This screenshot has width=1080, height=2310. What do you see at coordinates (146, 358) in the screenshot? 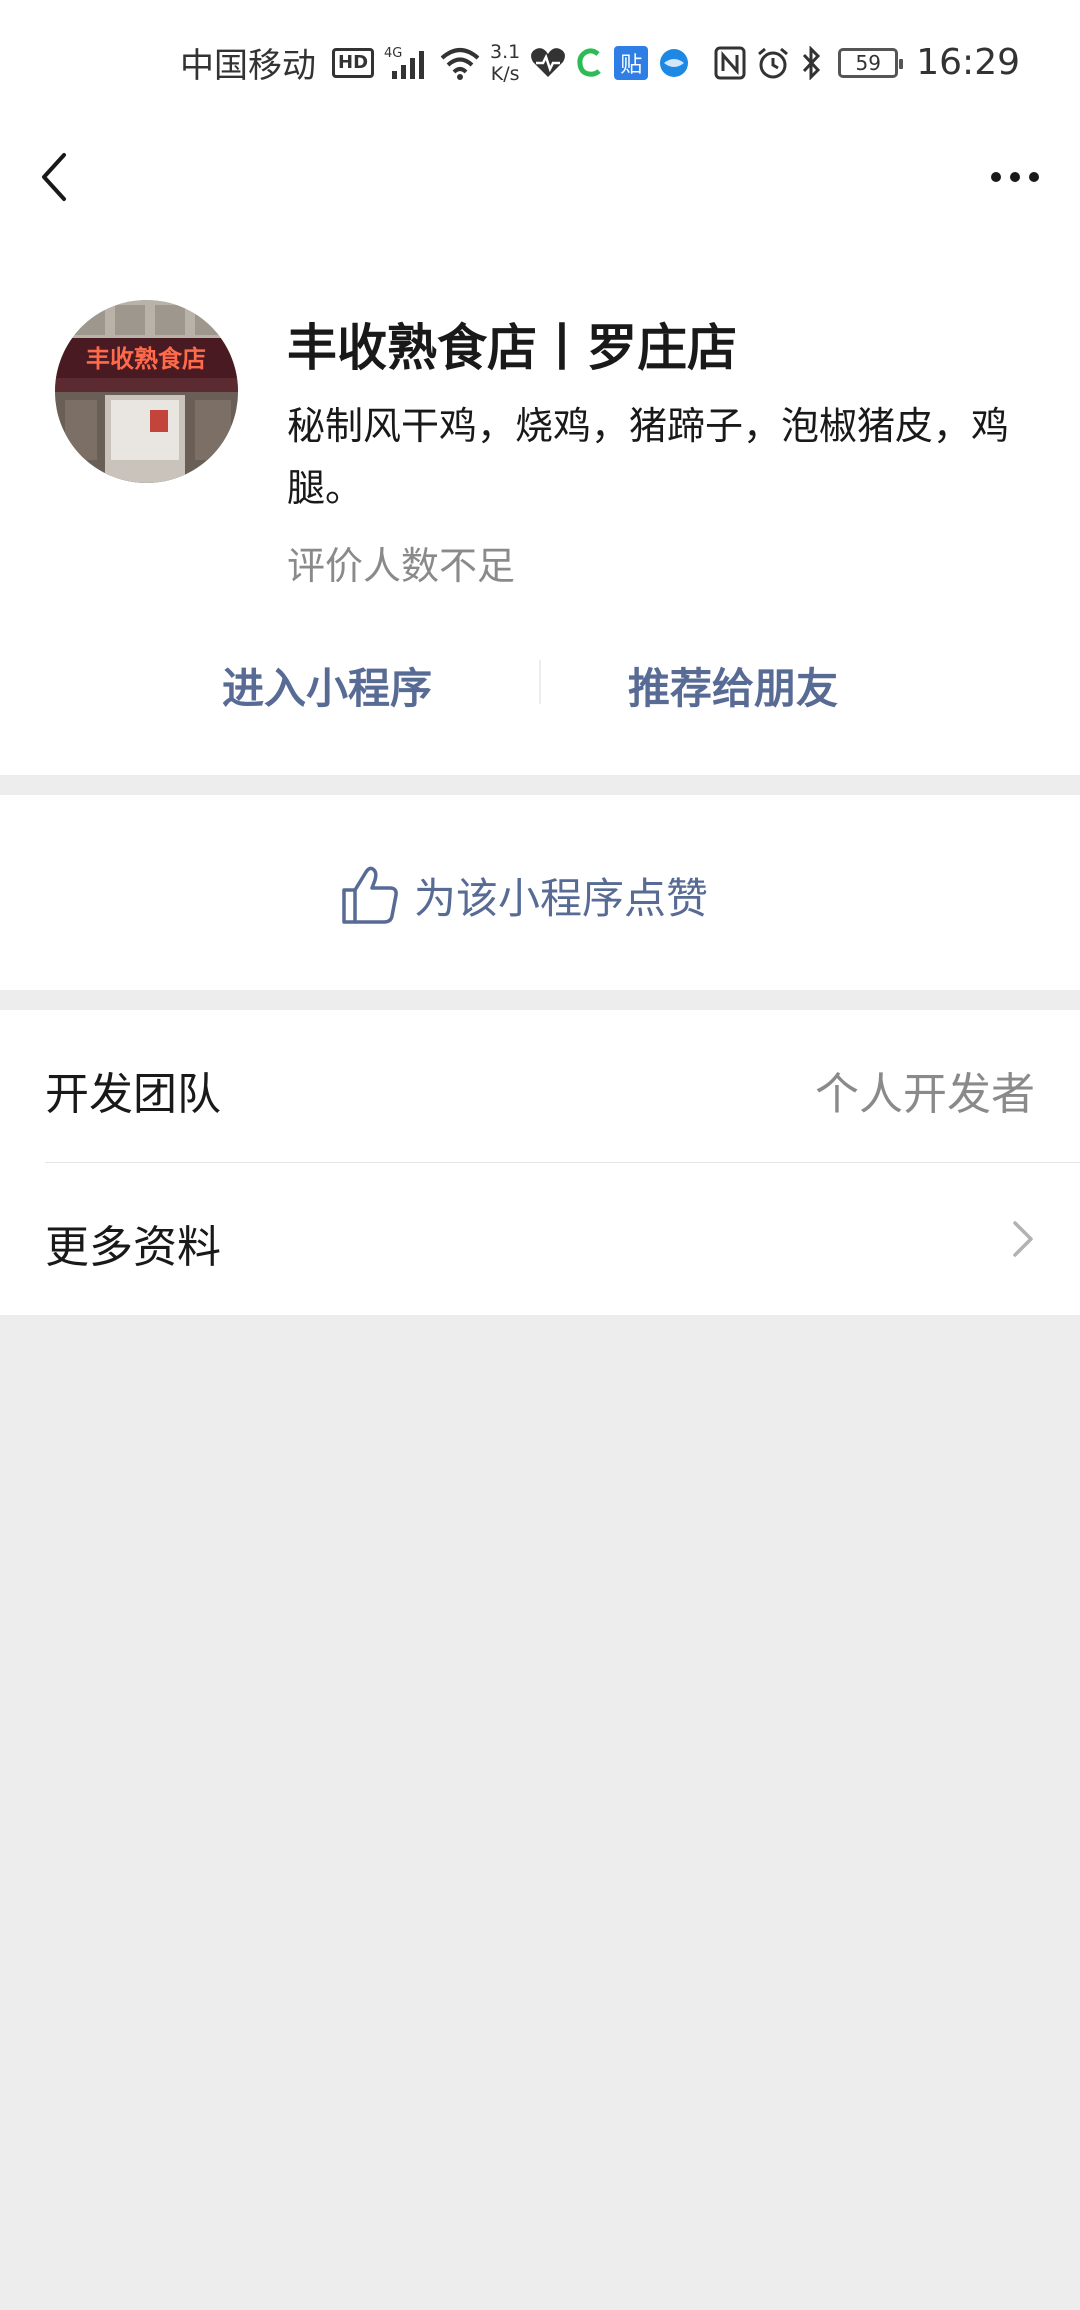
I see `avatar-sign-text: 丰收熟食店` at bounding box center [146, 358].